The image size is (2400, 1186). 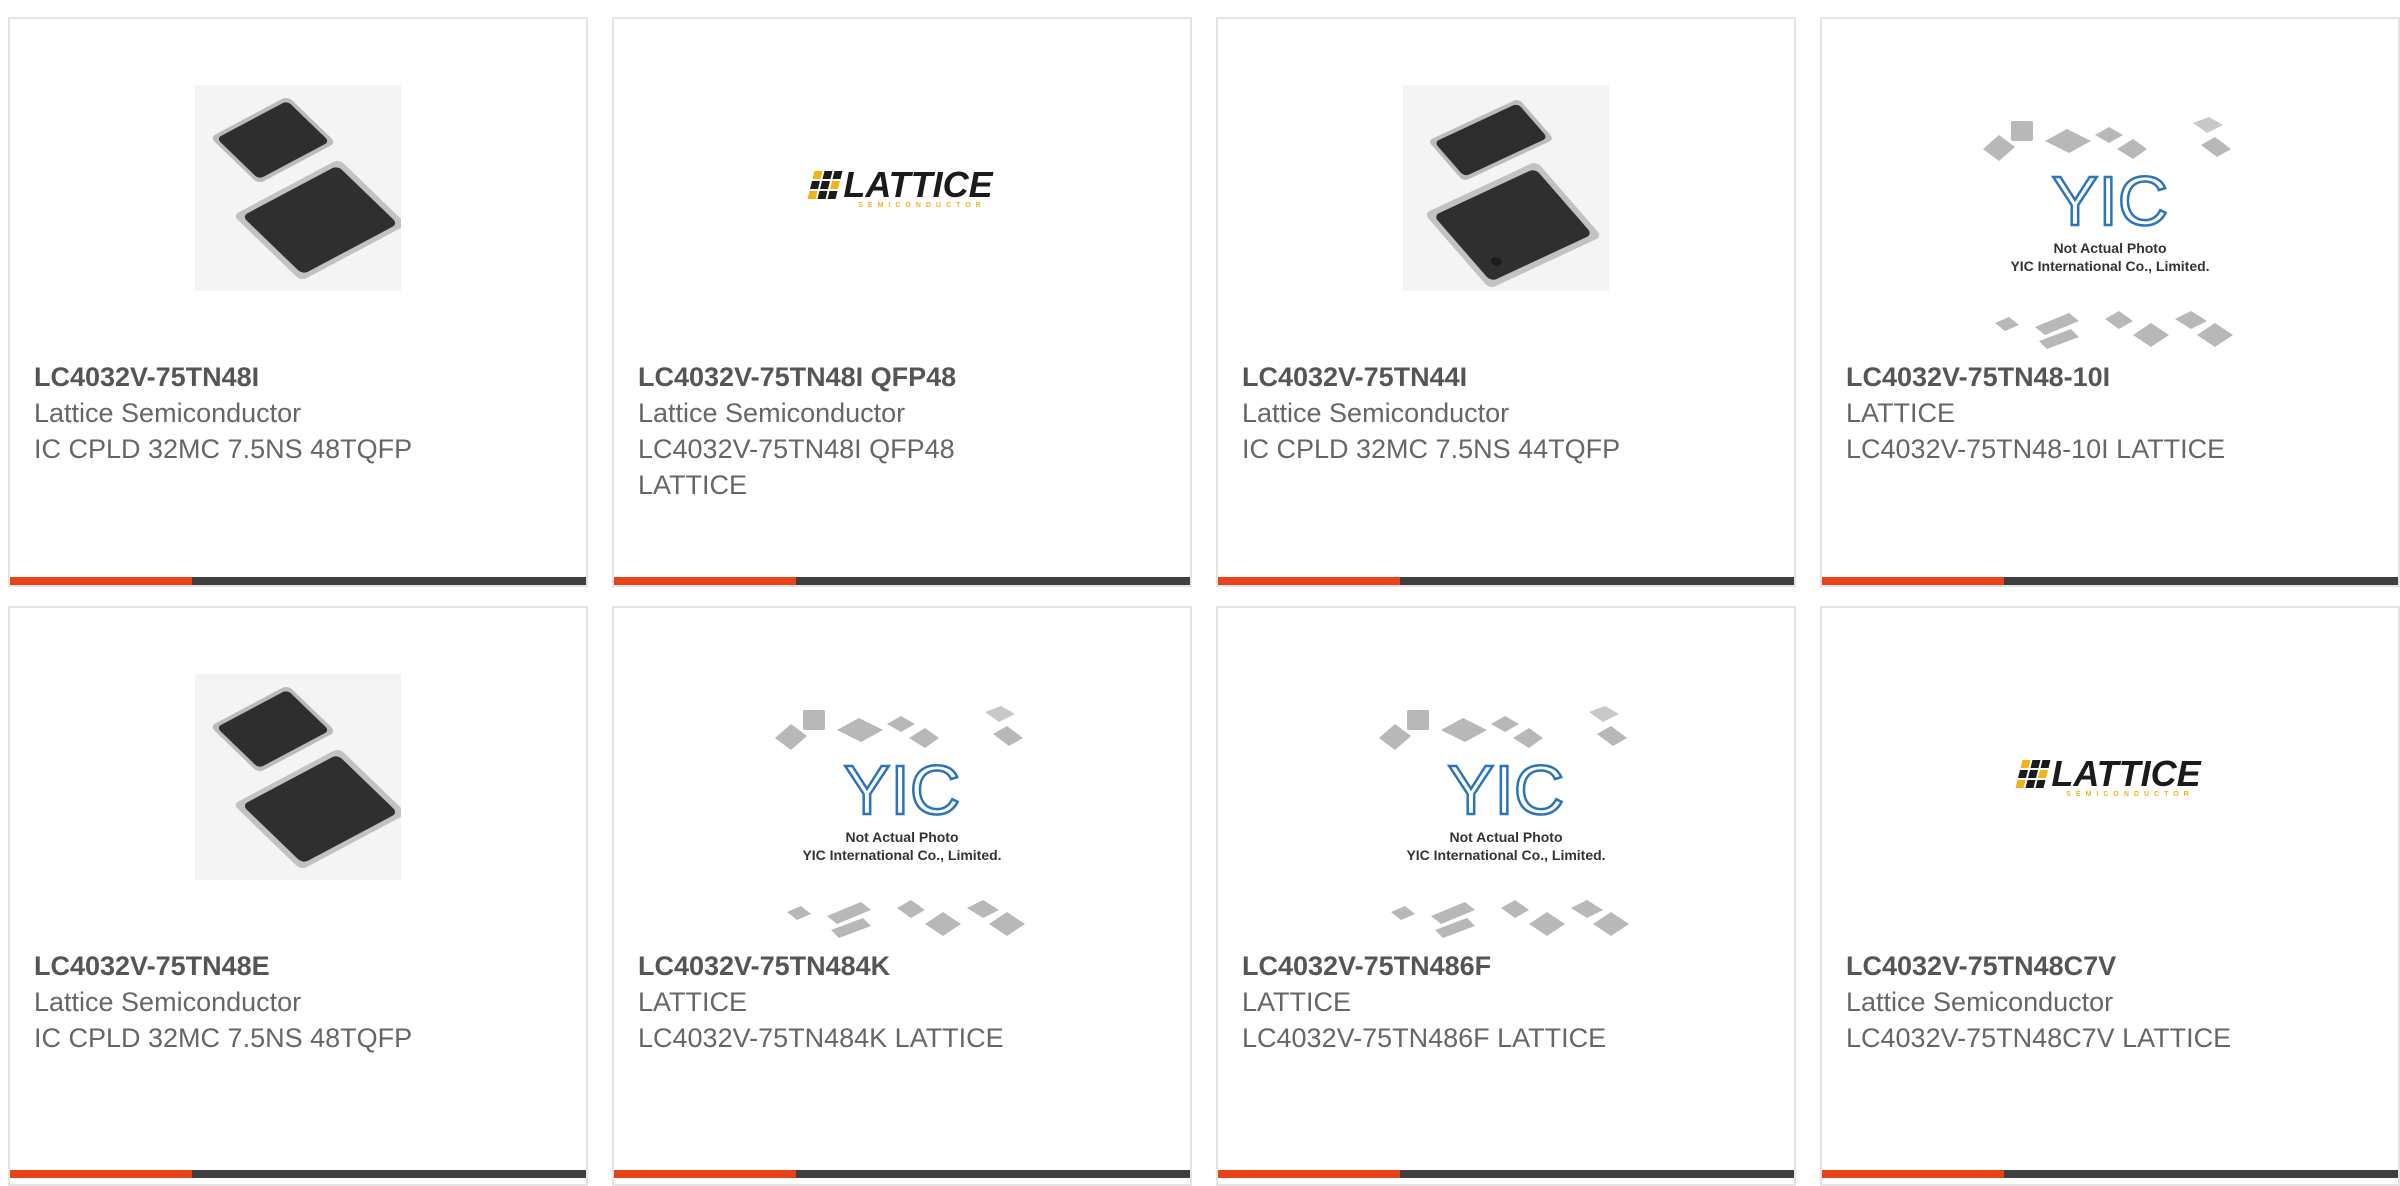 What do you see at coordinates (302, 377) in the screenshot?
I see `part-number: LC4032V-75TN48I` at bounding box center [302, 377].